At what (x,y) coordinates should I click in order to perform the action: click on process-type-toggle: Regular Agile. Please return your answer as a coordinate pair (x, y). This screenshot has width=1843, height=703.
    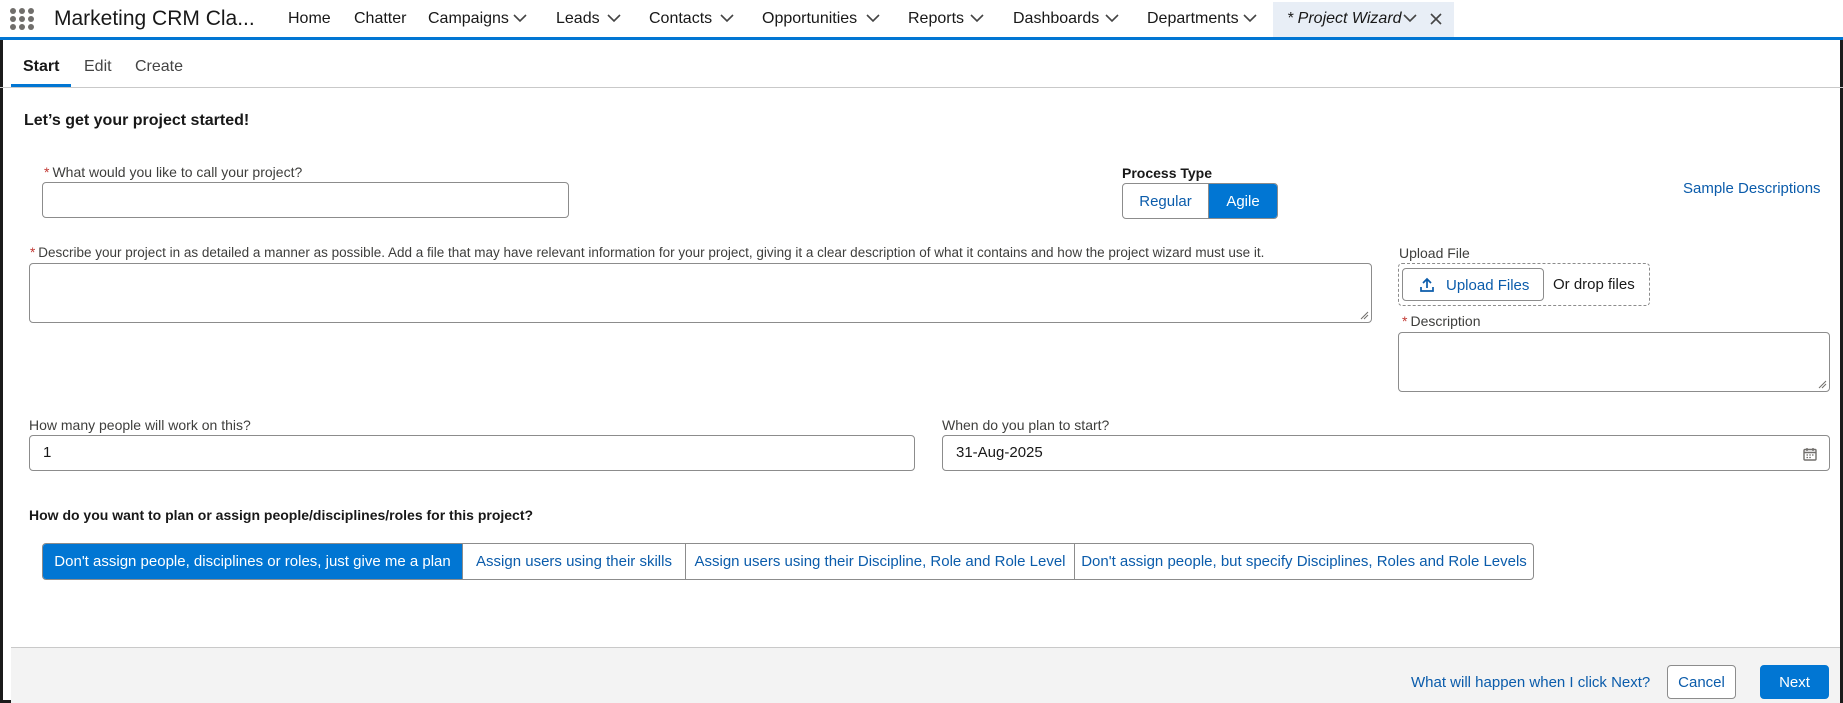
    Looking at the image, I should click on (1200, 201).